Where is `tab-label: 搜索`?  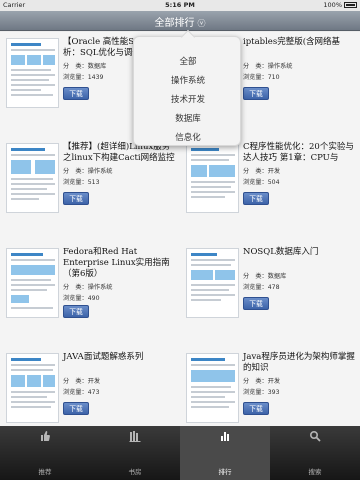
tab-label: 搜索 is located at coordinates (315, 472).